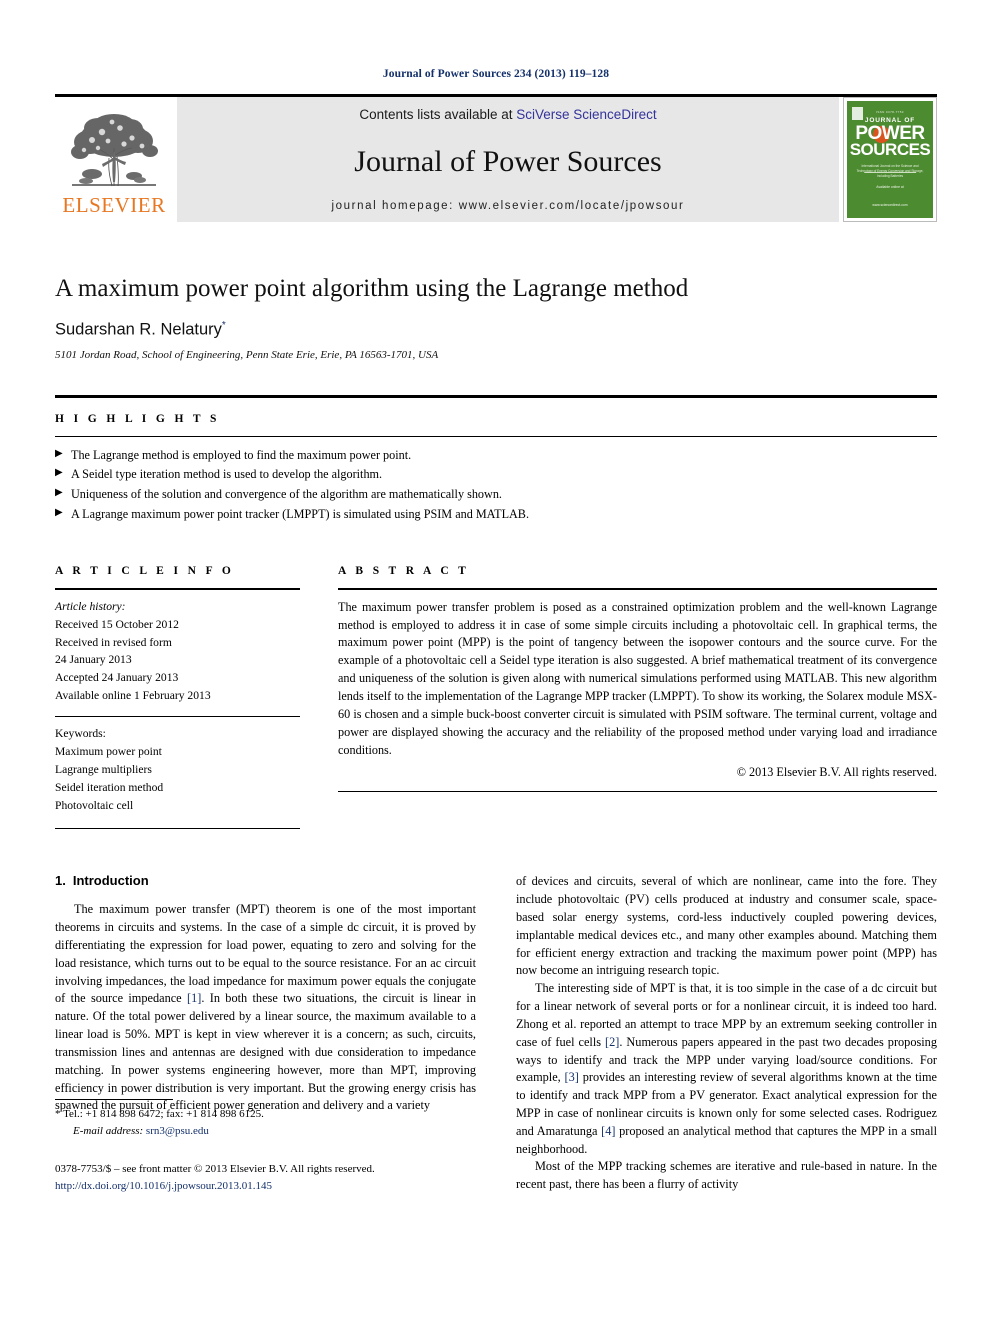 Image resolution: width=992 pixels, height=1323 pixels. What do you see at coordinates (496, 417) in the screenshot?
I see `highlights-heading-wrap: H I G H L I G H T S` at bounding box center [496, 417].